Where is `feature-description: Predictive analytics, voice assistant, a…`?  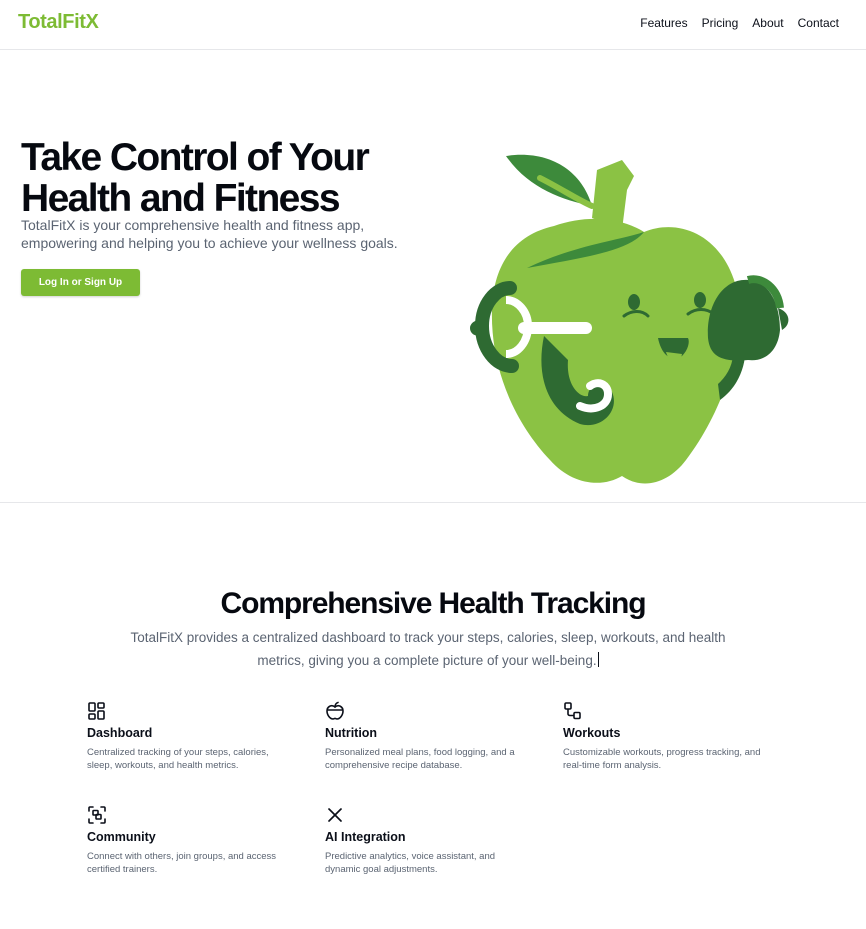 feature-description: Predictive analytics, voice assistant, a… is located at coordinates (410, 863).